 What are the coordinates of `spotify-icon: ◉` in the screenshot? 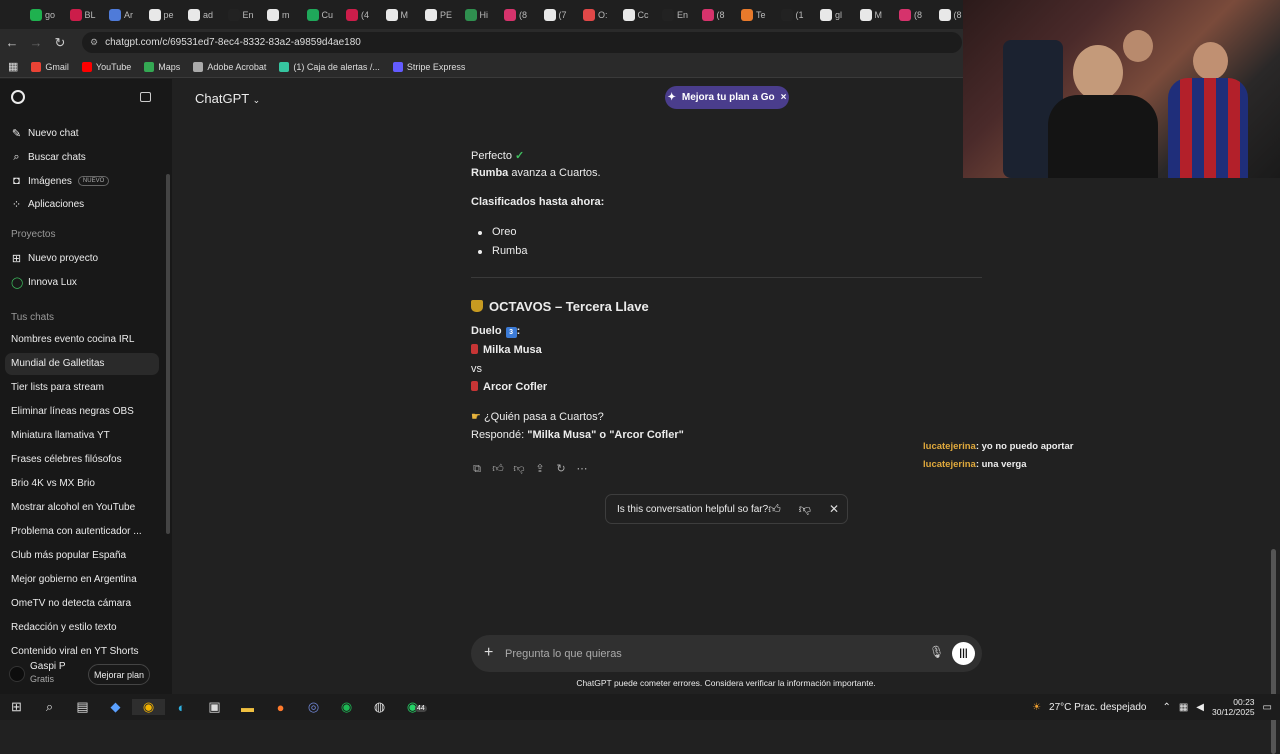 It's located at (346, 707).